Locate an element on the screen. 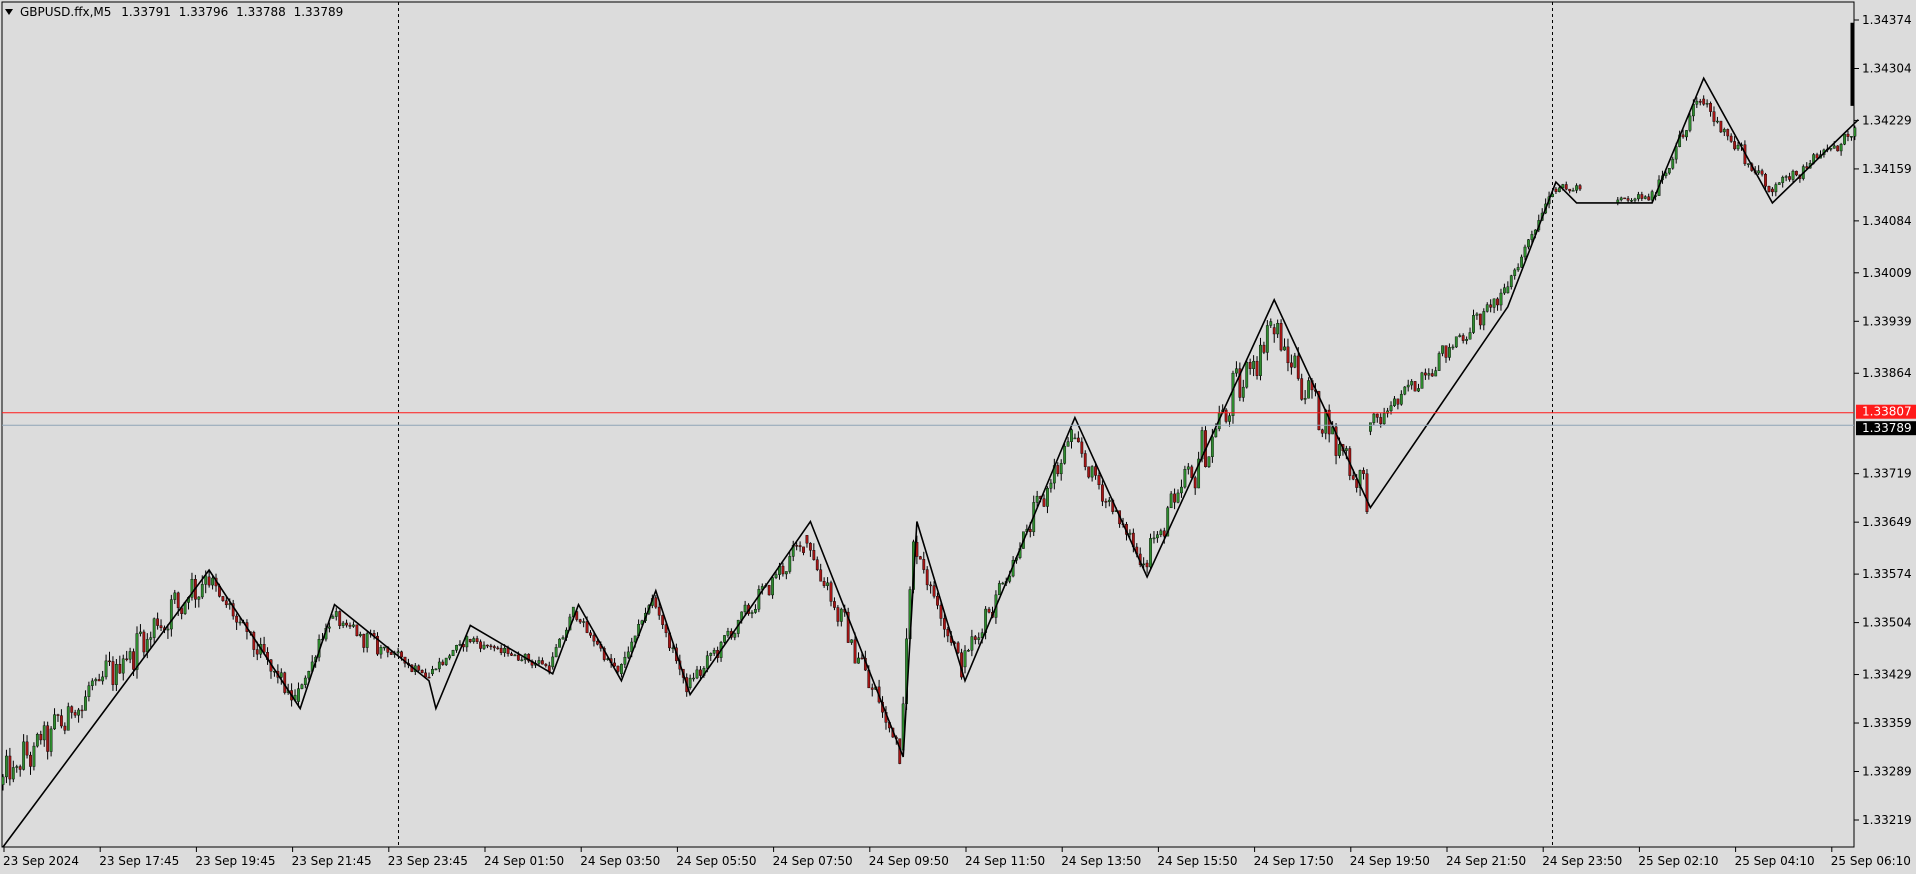  x-tick-label: 24 Sep 23:50 is located at coordinates (1582, 861).